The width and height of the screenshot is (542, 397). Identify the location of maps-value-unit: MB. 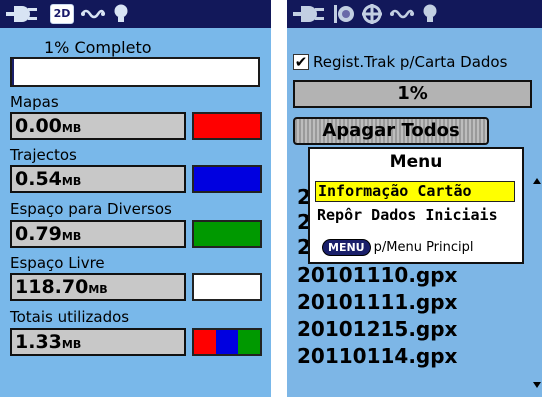
(71, 128).